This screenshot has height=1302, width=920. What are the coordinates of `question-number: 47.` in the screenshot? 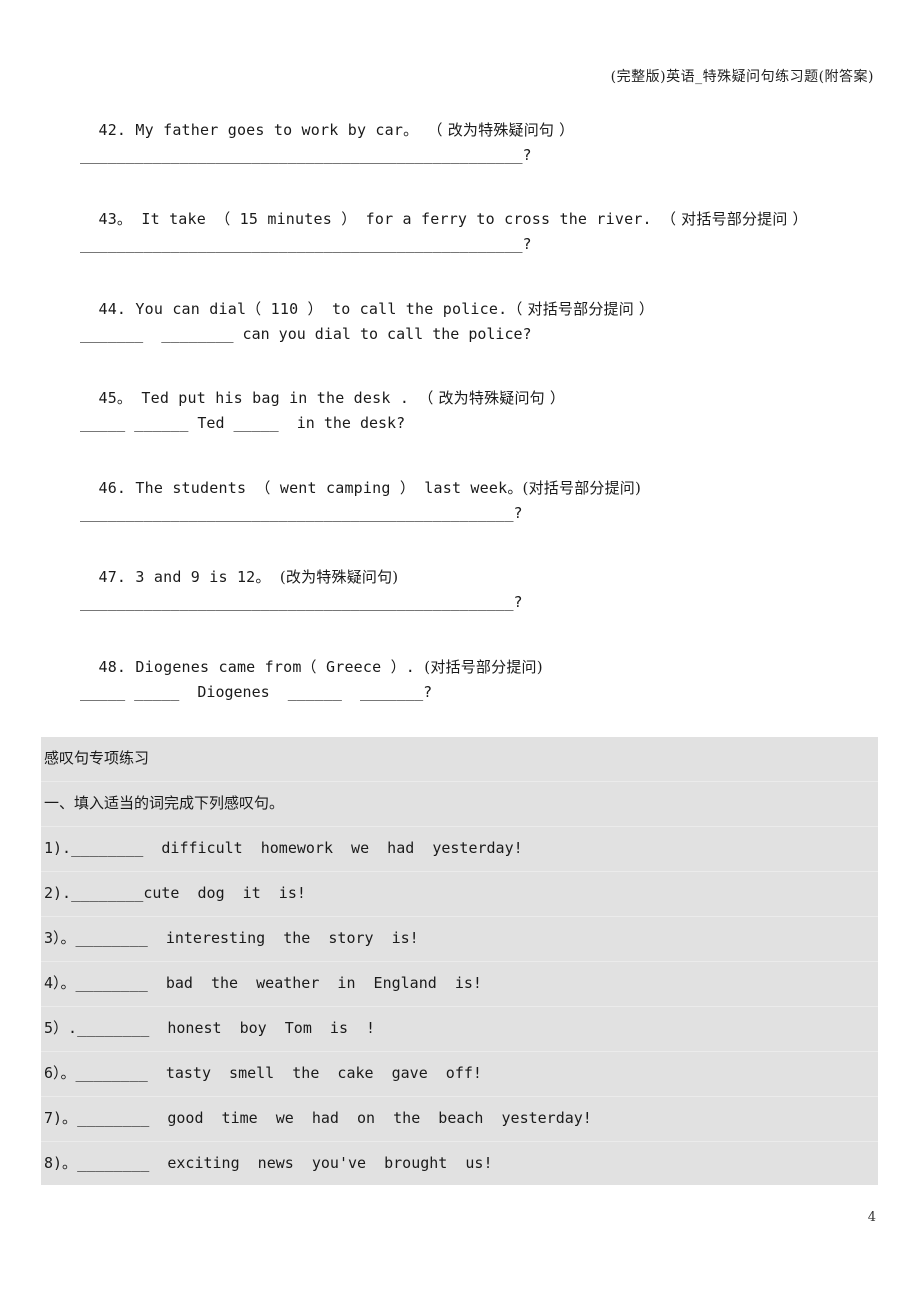 It's located at (112, 577).